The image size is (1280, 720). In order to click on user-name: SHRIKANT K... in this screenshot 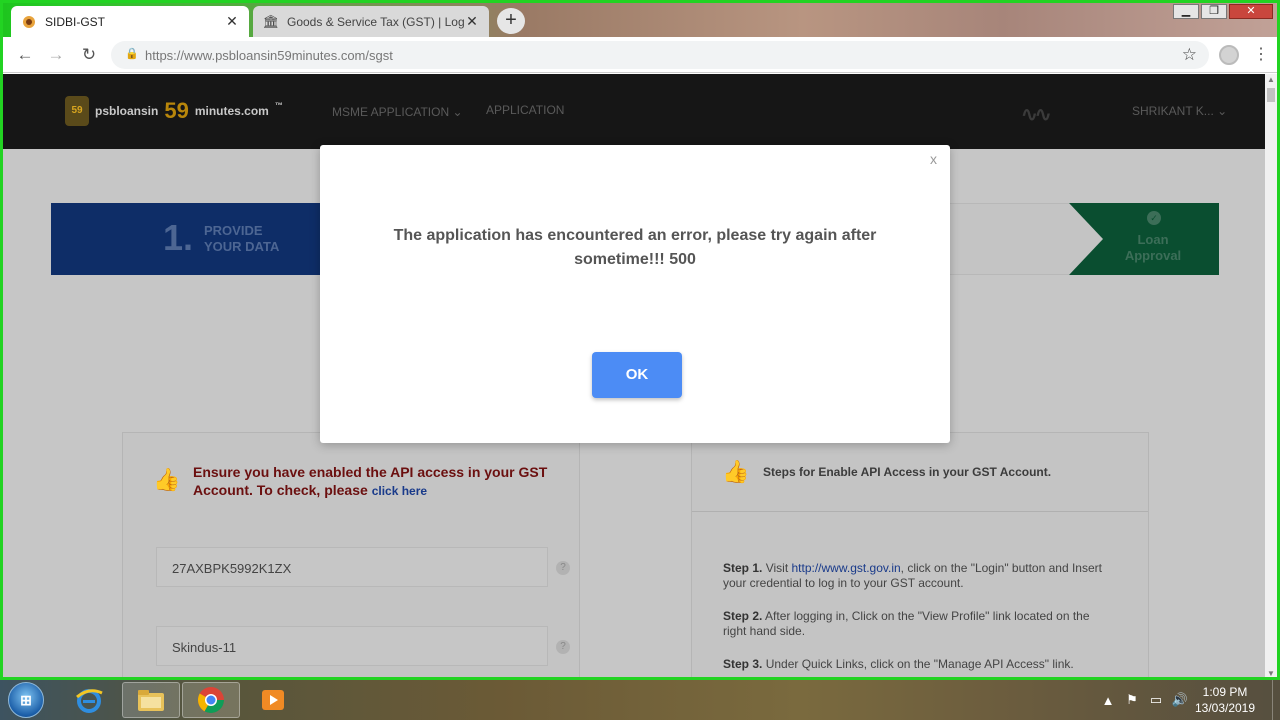, I will do `click(1173, 111)`.